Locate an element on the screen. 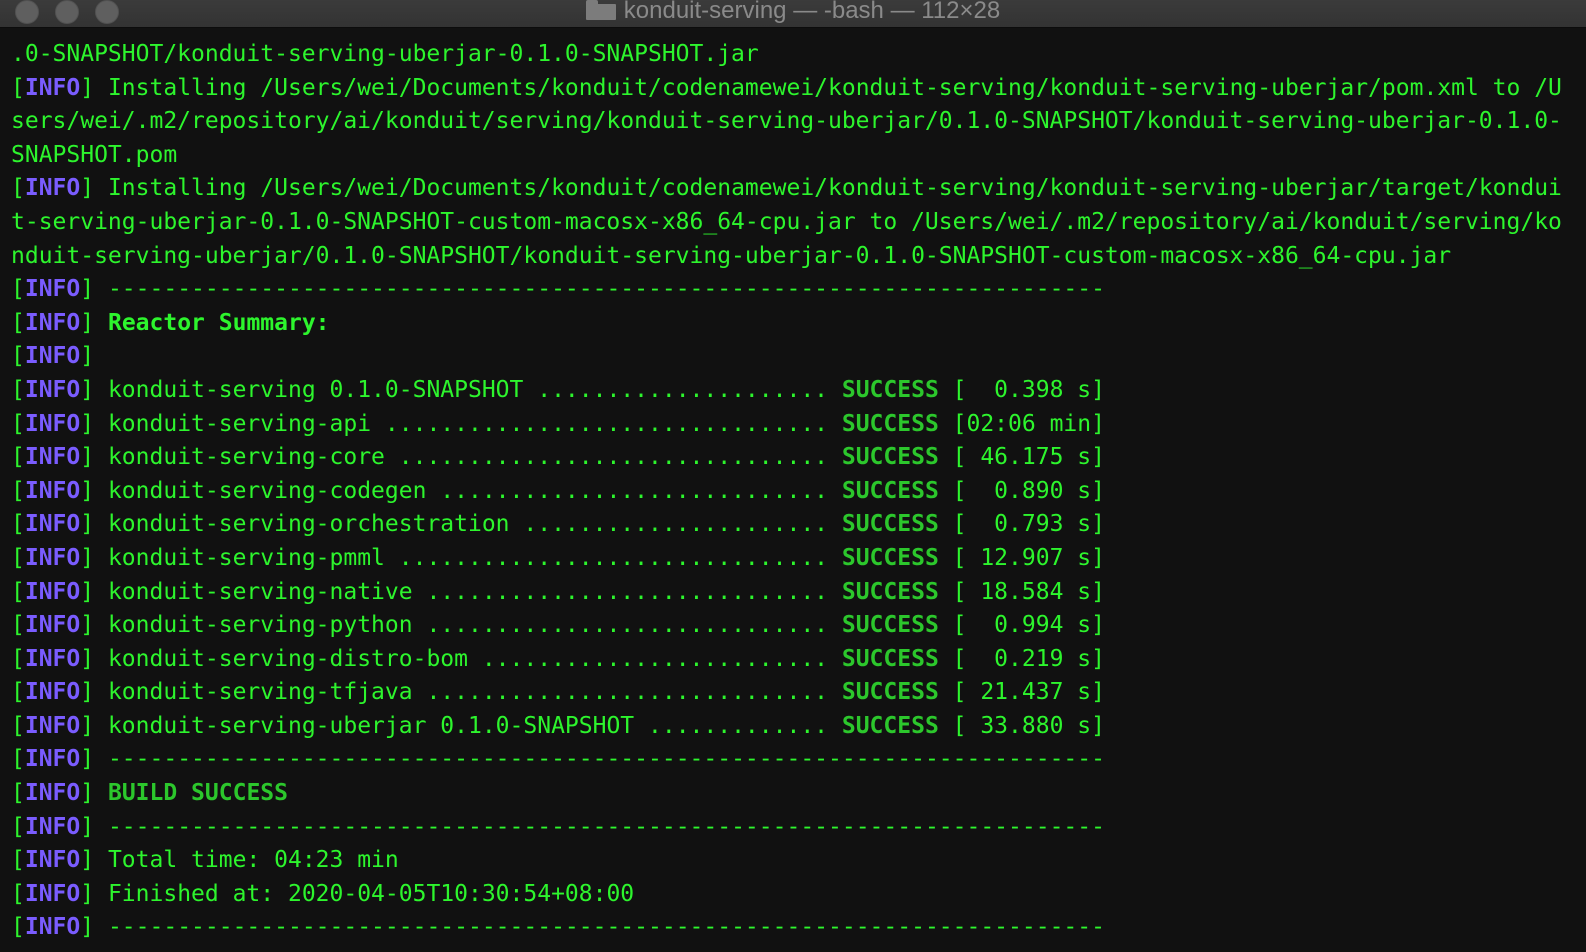 The width and height of the screenshot is (1586, 952). summary-time: [02:06 min] is located at coordinates (1021, 423).